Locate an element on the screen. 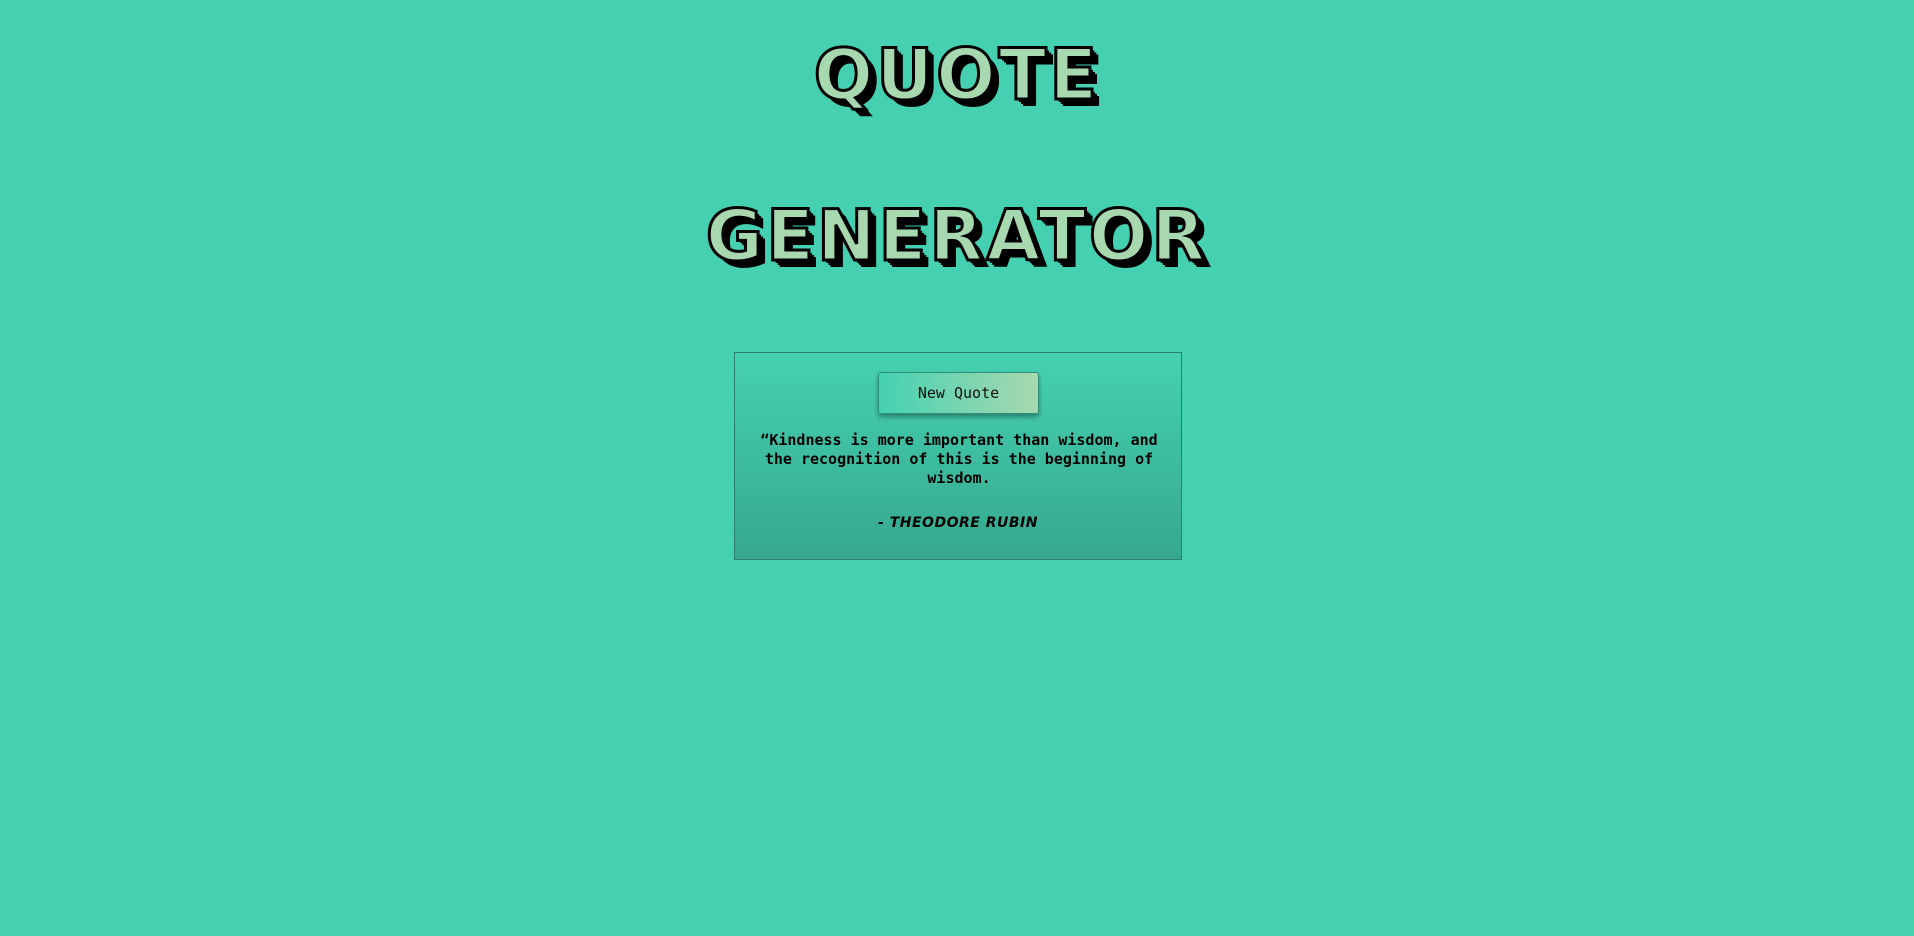 The height and width of the screenshot is (936, 1914). quote-author: - THEODORE RUBIN is located at coordinates (958, 523).